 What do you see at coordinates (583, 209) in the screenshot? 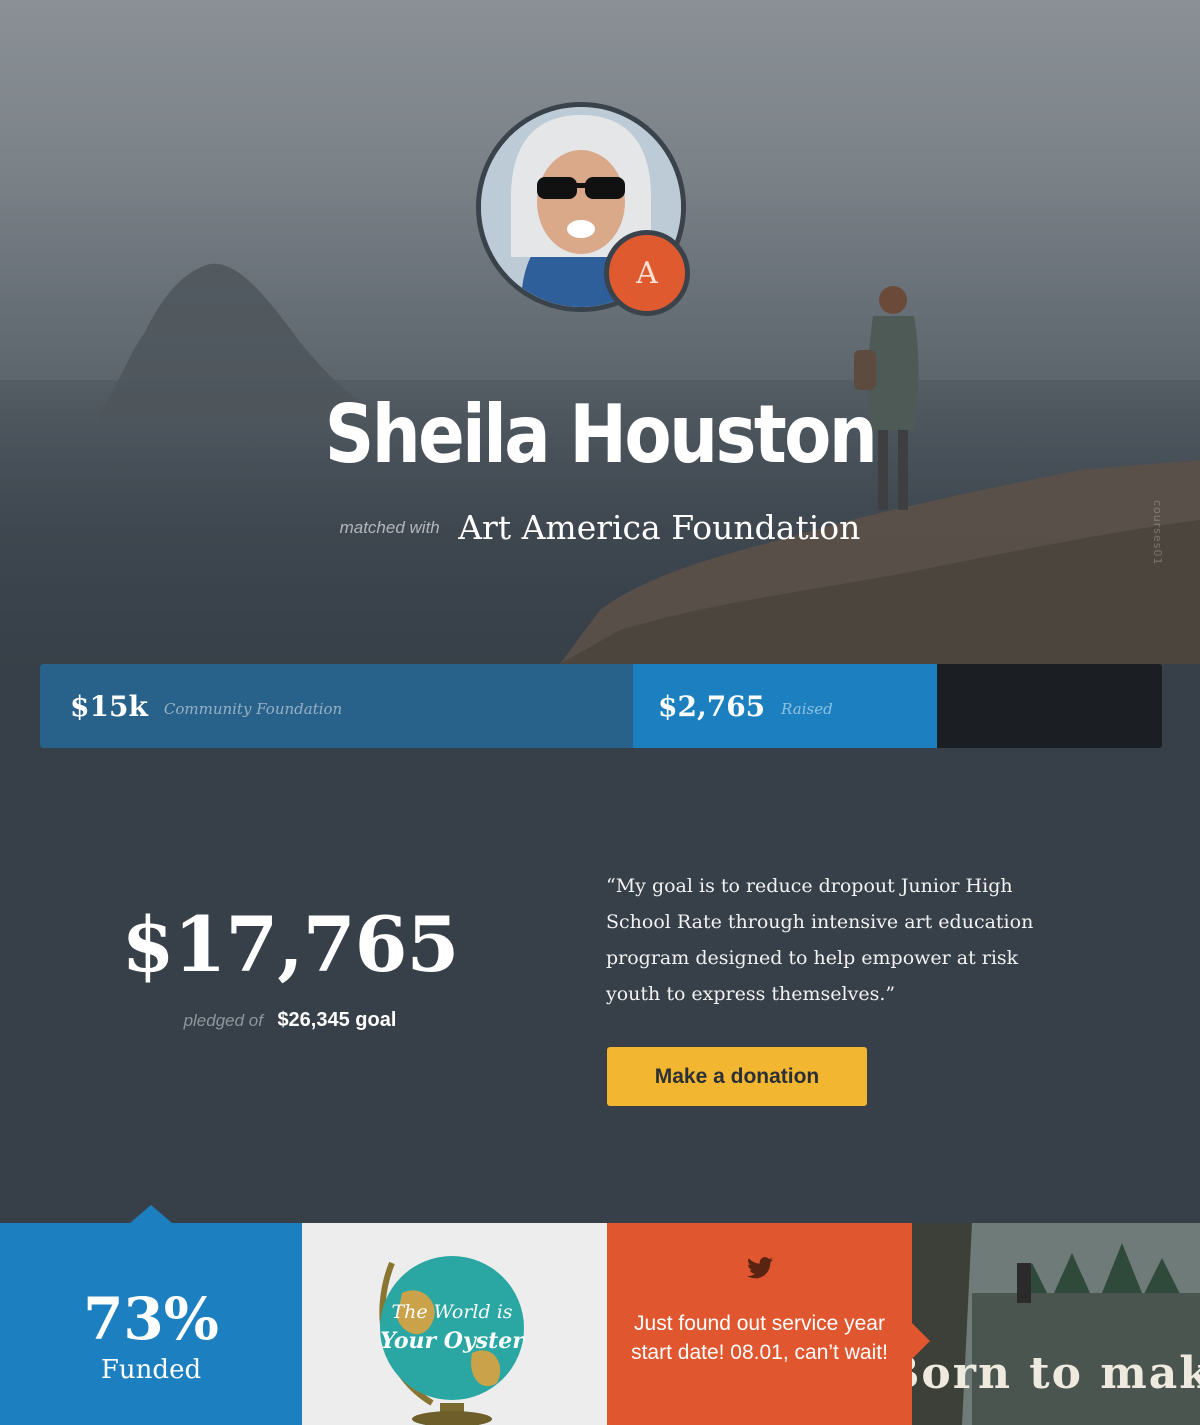
I see `profile-avatar: A` at bounding box center [583, 209].